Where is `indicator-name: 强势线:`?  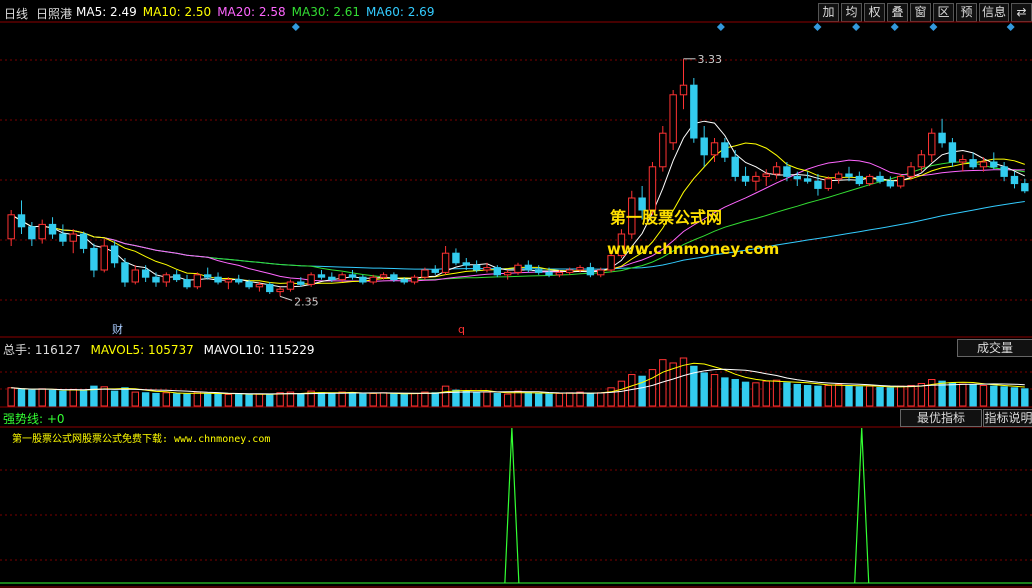 indicator-name: 强势线: is located at coordinates (23, 419).